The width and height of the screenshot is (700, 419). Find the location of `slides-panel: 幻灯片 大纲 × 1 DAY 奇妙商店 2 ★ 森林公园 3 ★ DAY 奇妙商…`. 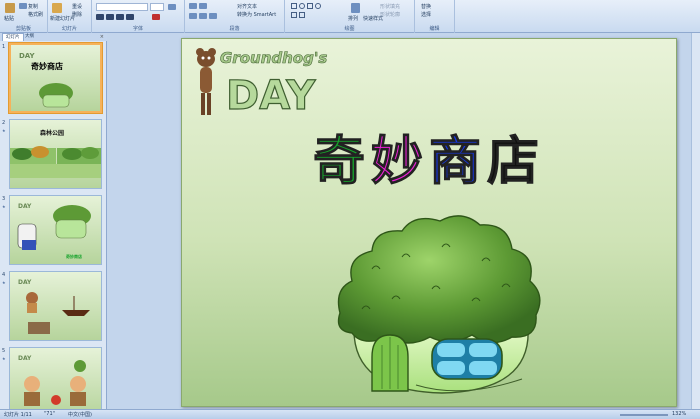

slides-panel: 幻灯片 大纲 × 1 DAY 奇妙商店 2 ★ 森林公园 3 ★ DAY 奇妙商… is located at coordinates (53, 225).